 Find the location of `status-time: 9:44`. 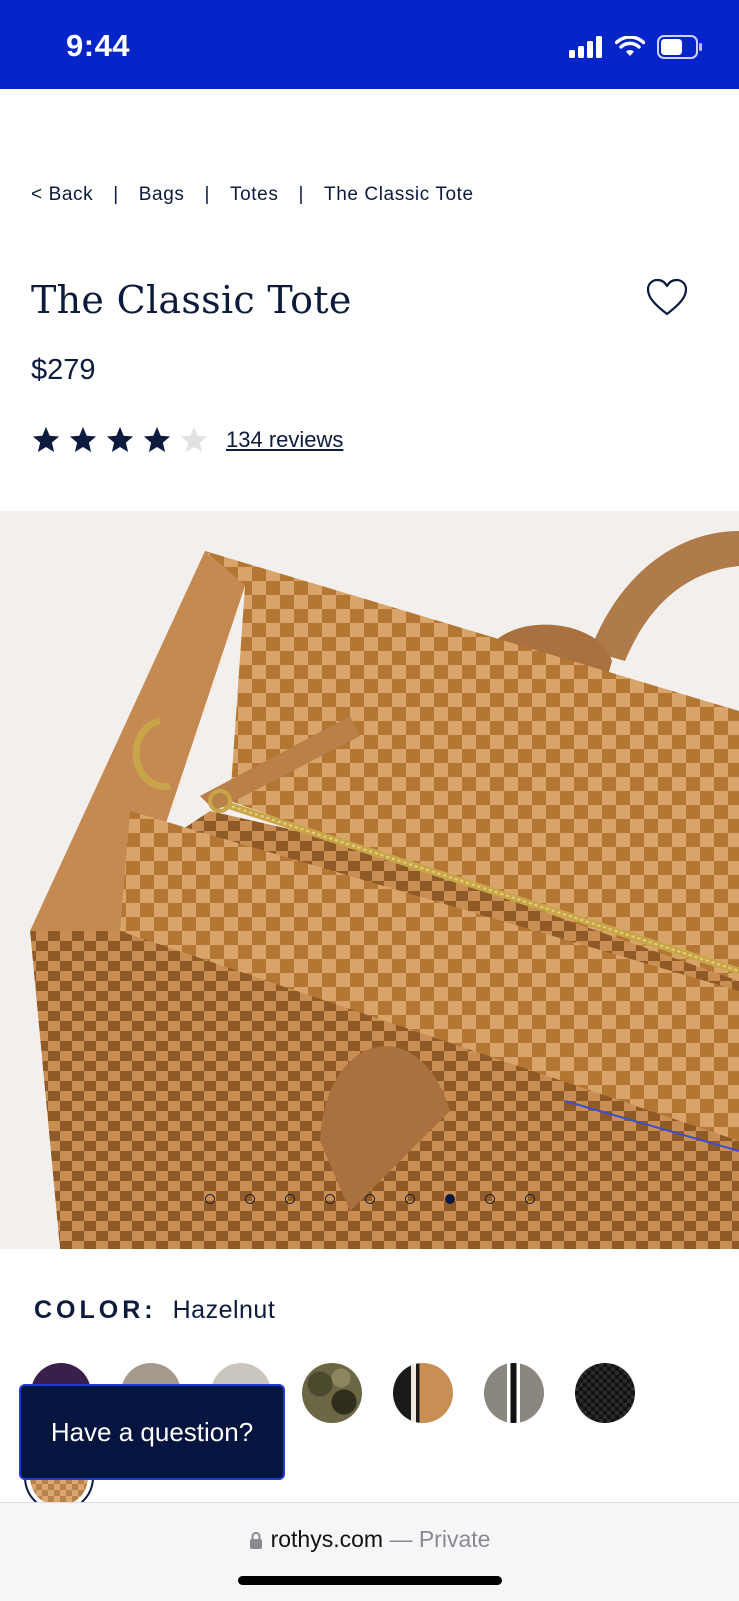

status-time: 9:44 is located at coordinates (98, 45).